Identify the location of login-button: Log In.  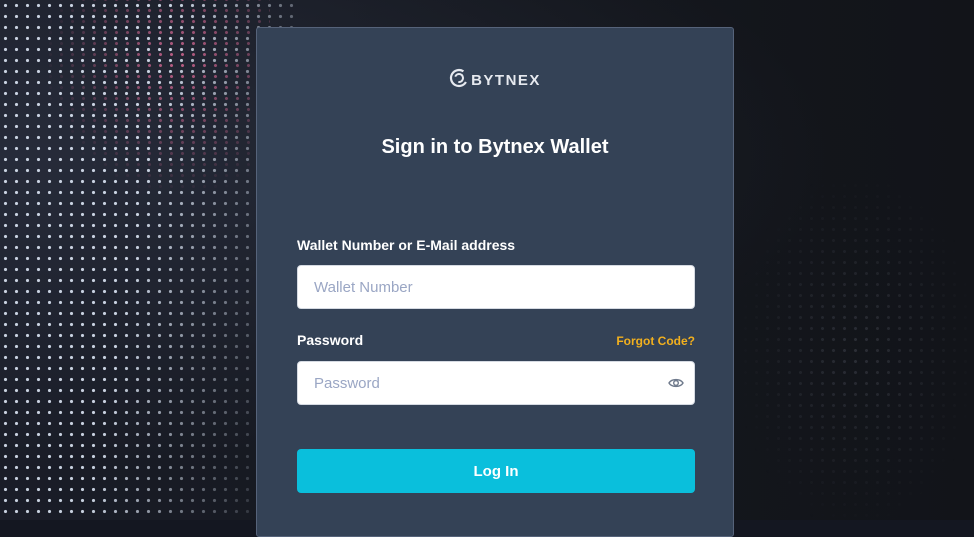
(496, 471).